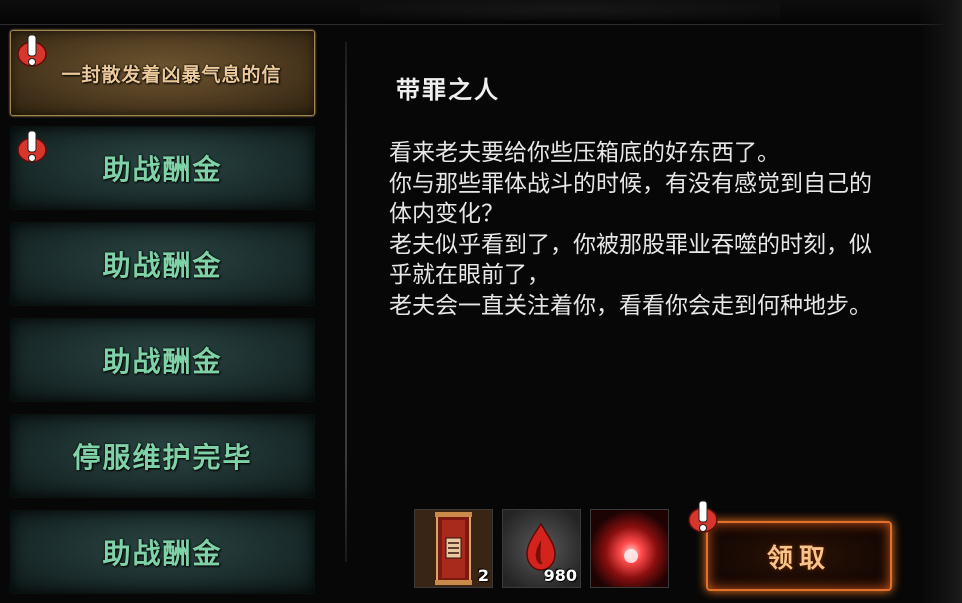  I want to click on claim-button-label: 领取, so click(798, 558).